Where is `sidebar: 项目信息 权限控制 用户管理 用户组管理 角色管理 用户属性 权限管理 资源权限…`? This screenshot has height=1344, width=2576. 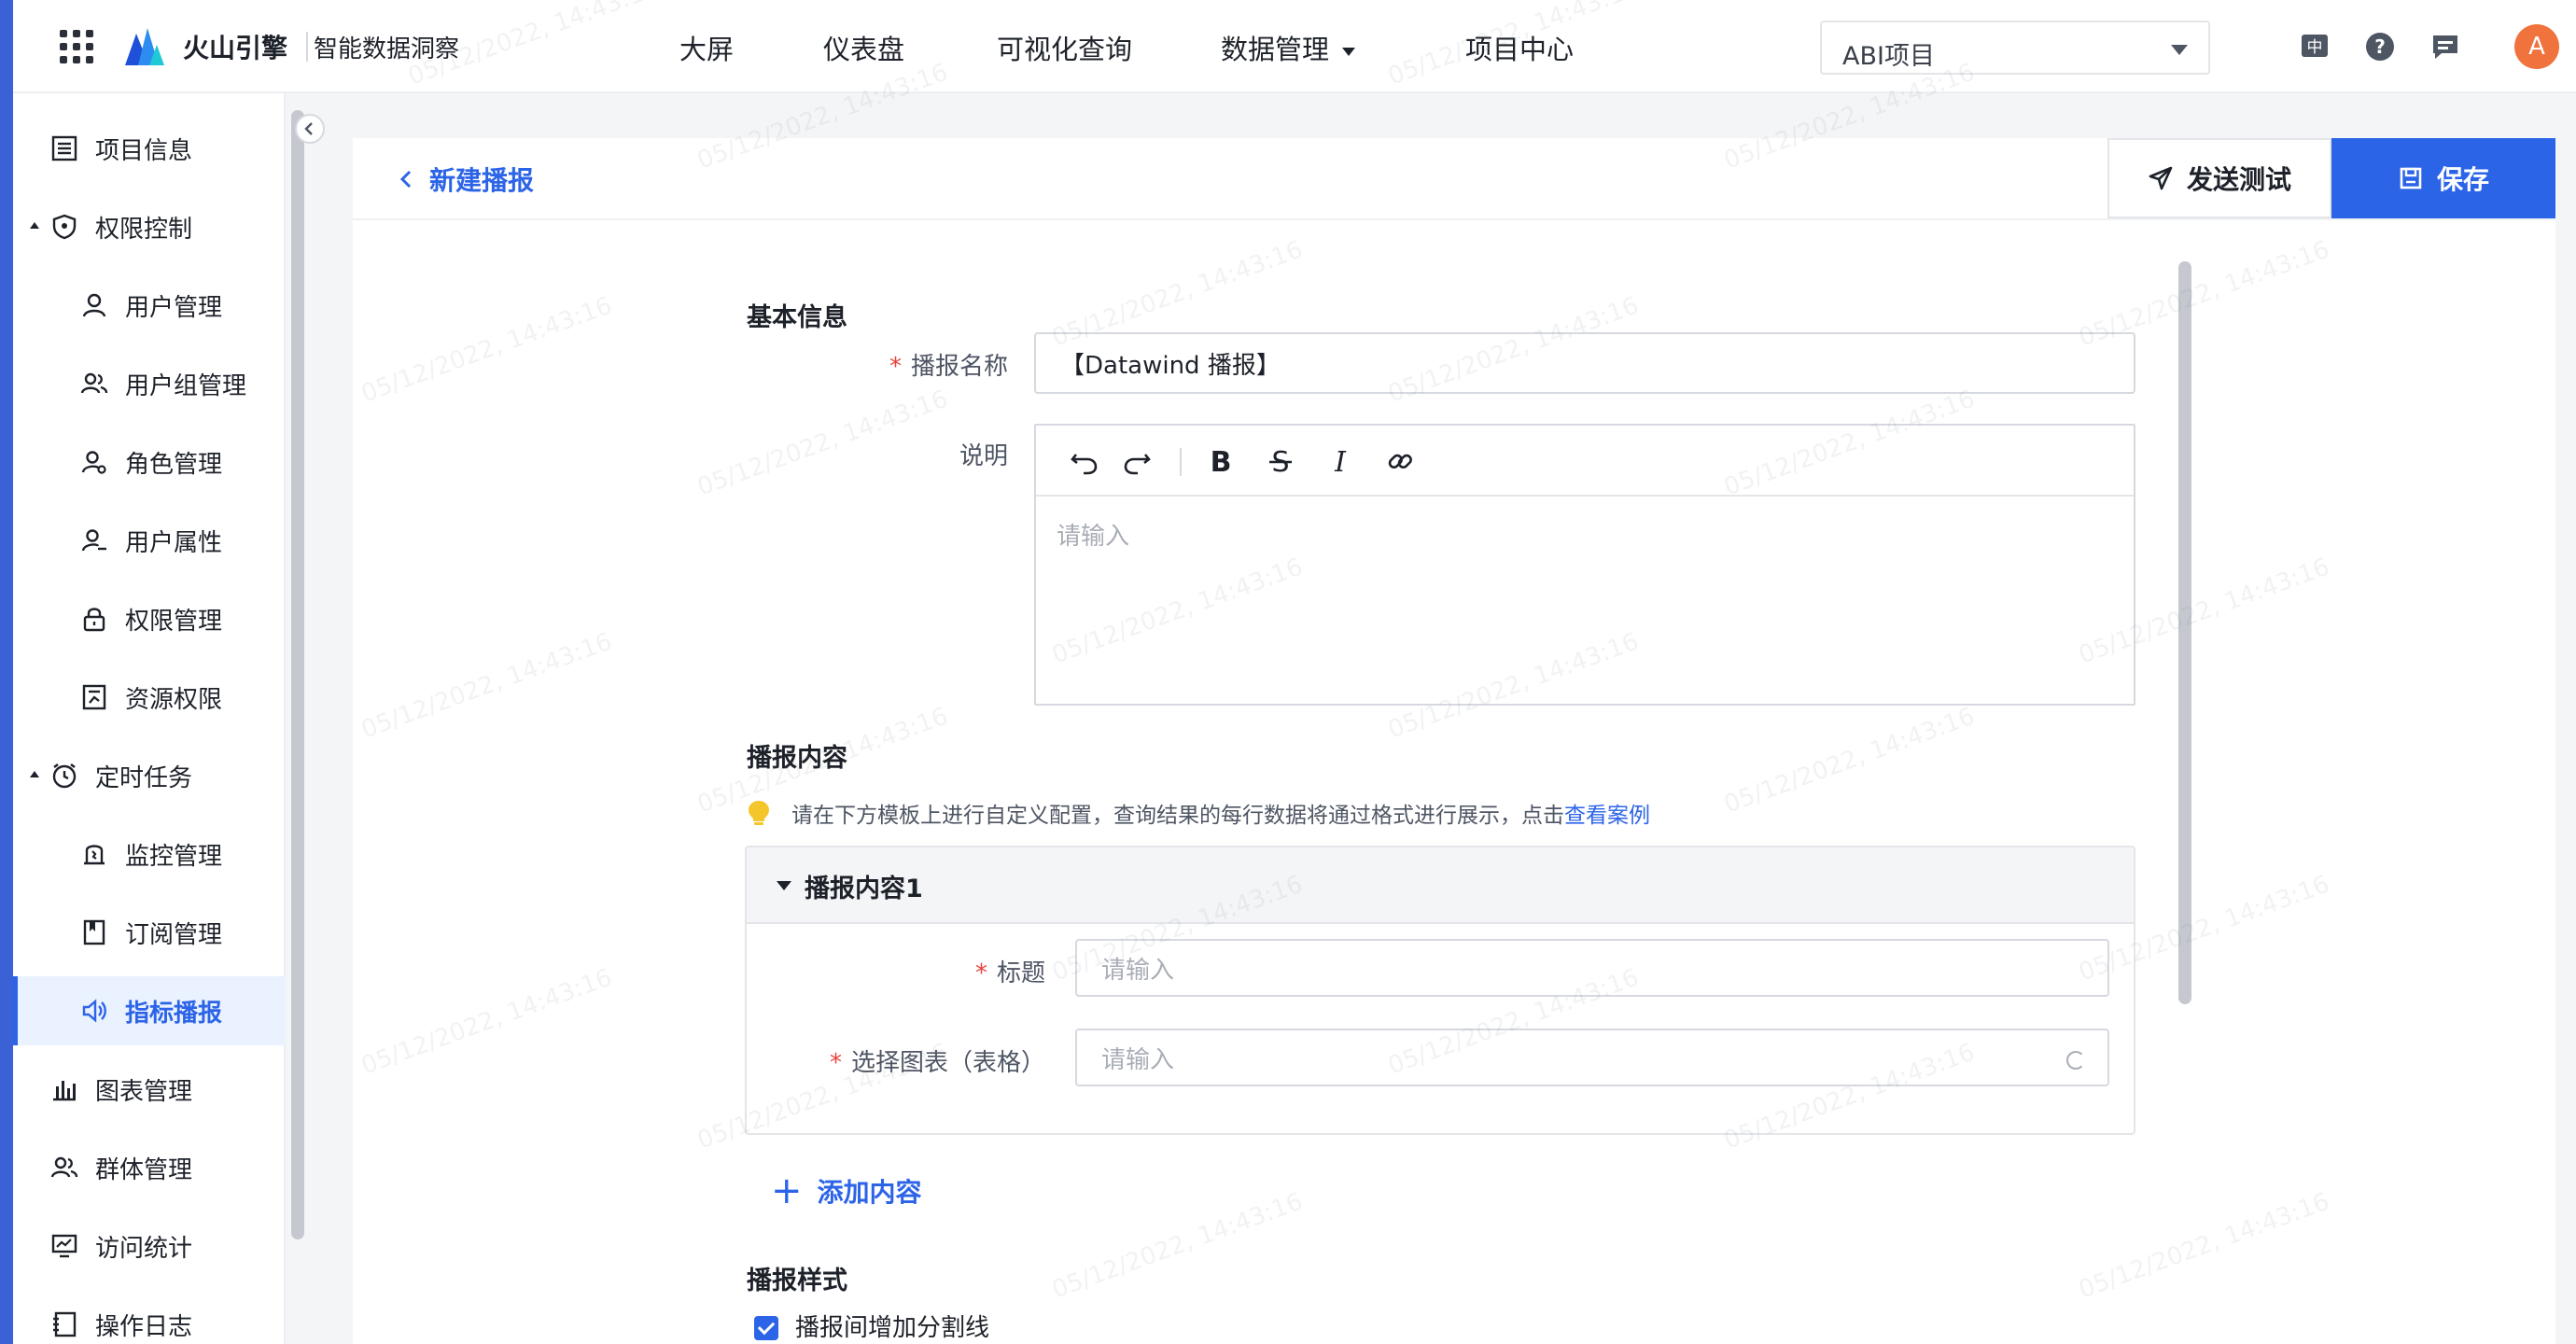
sidebar: 项目信息 权限控制 用户管理 用户组管理 角色管理 用户属性 权限管理 资源权限… is located at coordinates (149, 718).